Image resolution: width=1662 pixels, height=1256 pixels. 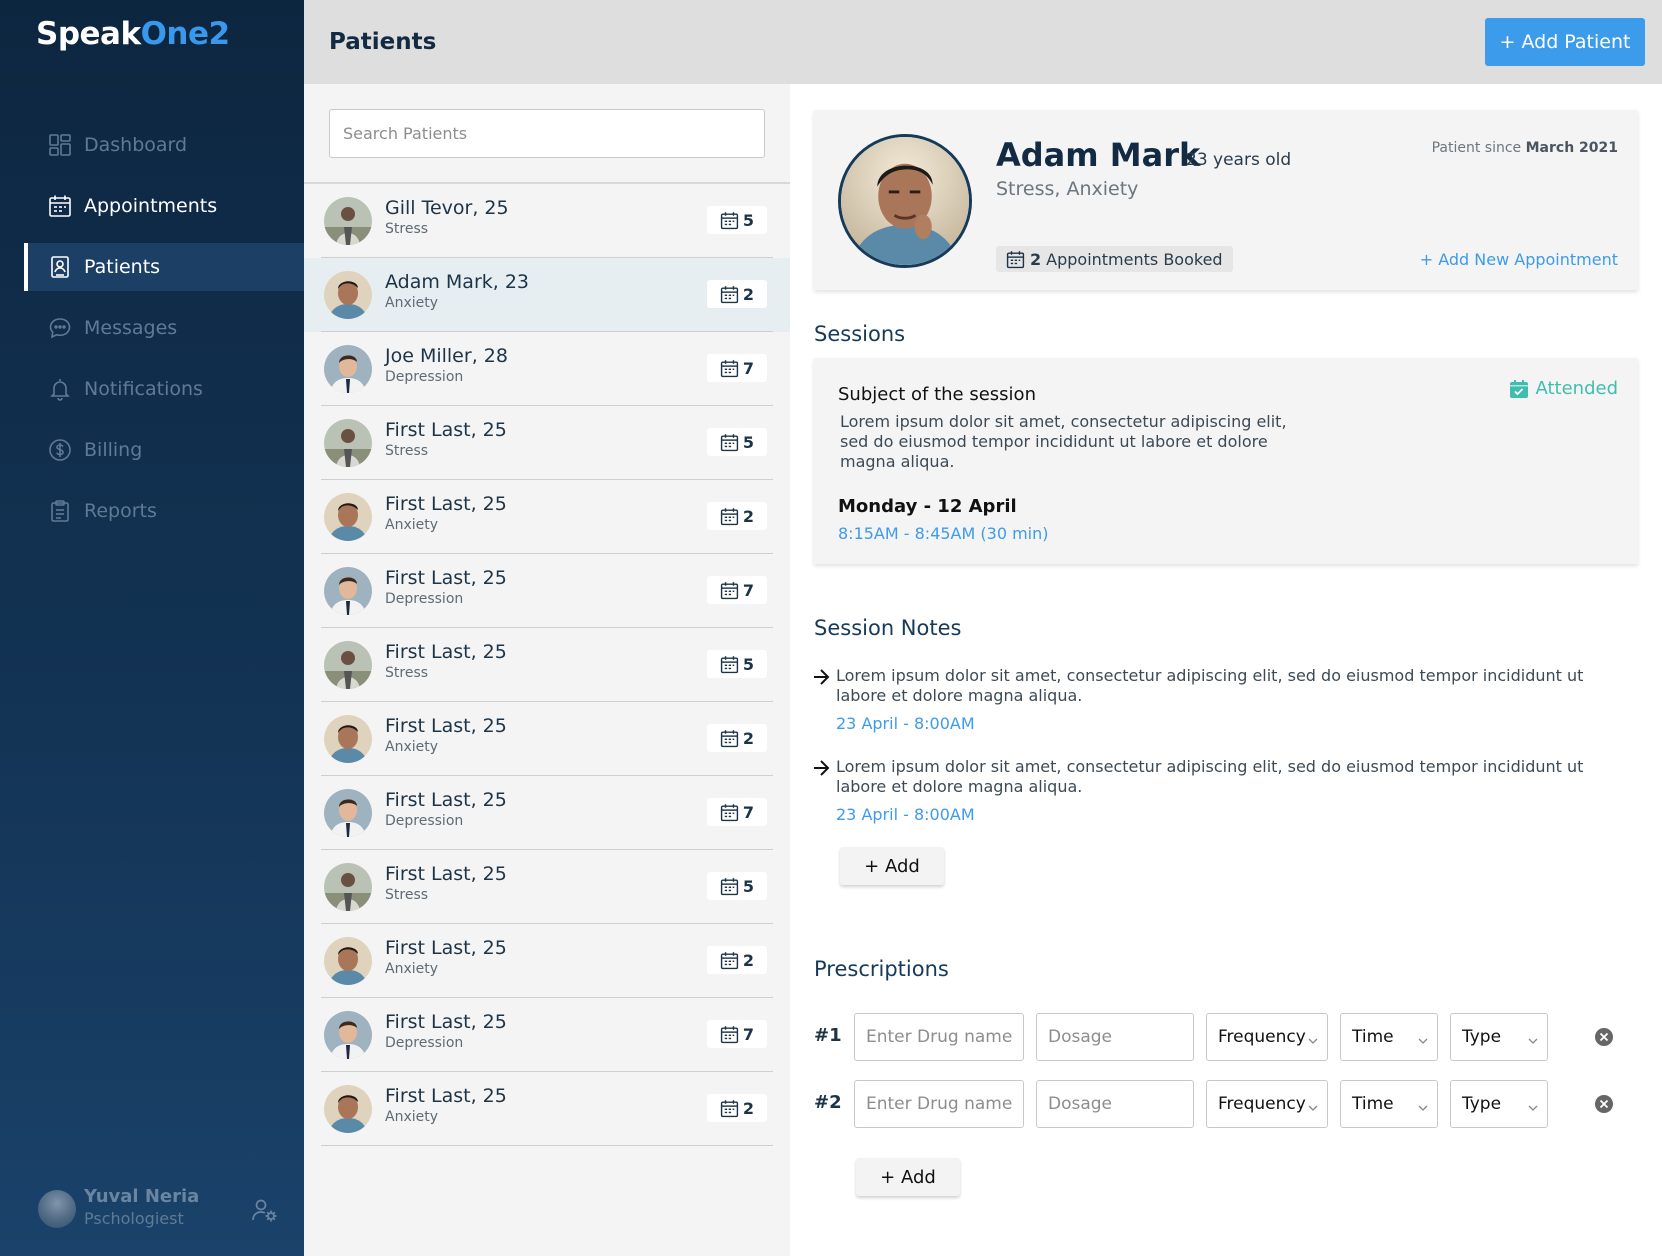 I want to click on add-prescription-button: + Add, so click(x=908, y=1177).